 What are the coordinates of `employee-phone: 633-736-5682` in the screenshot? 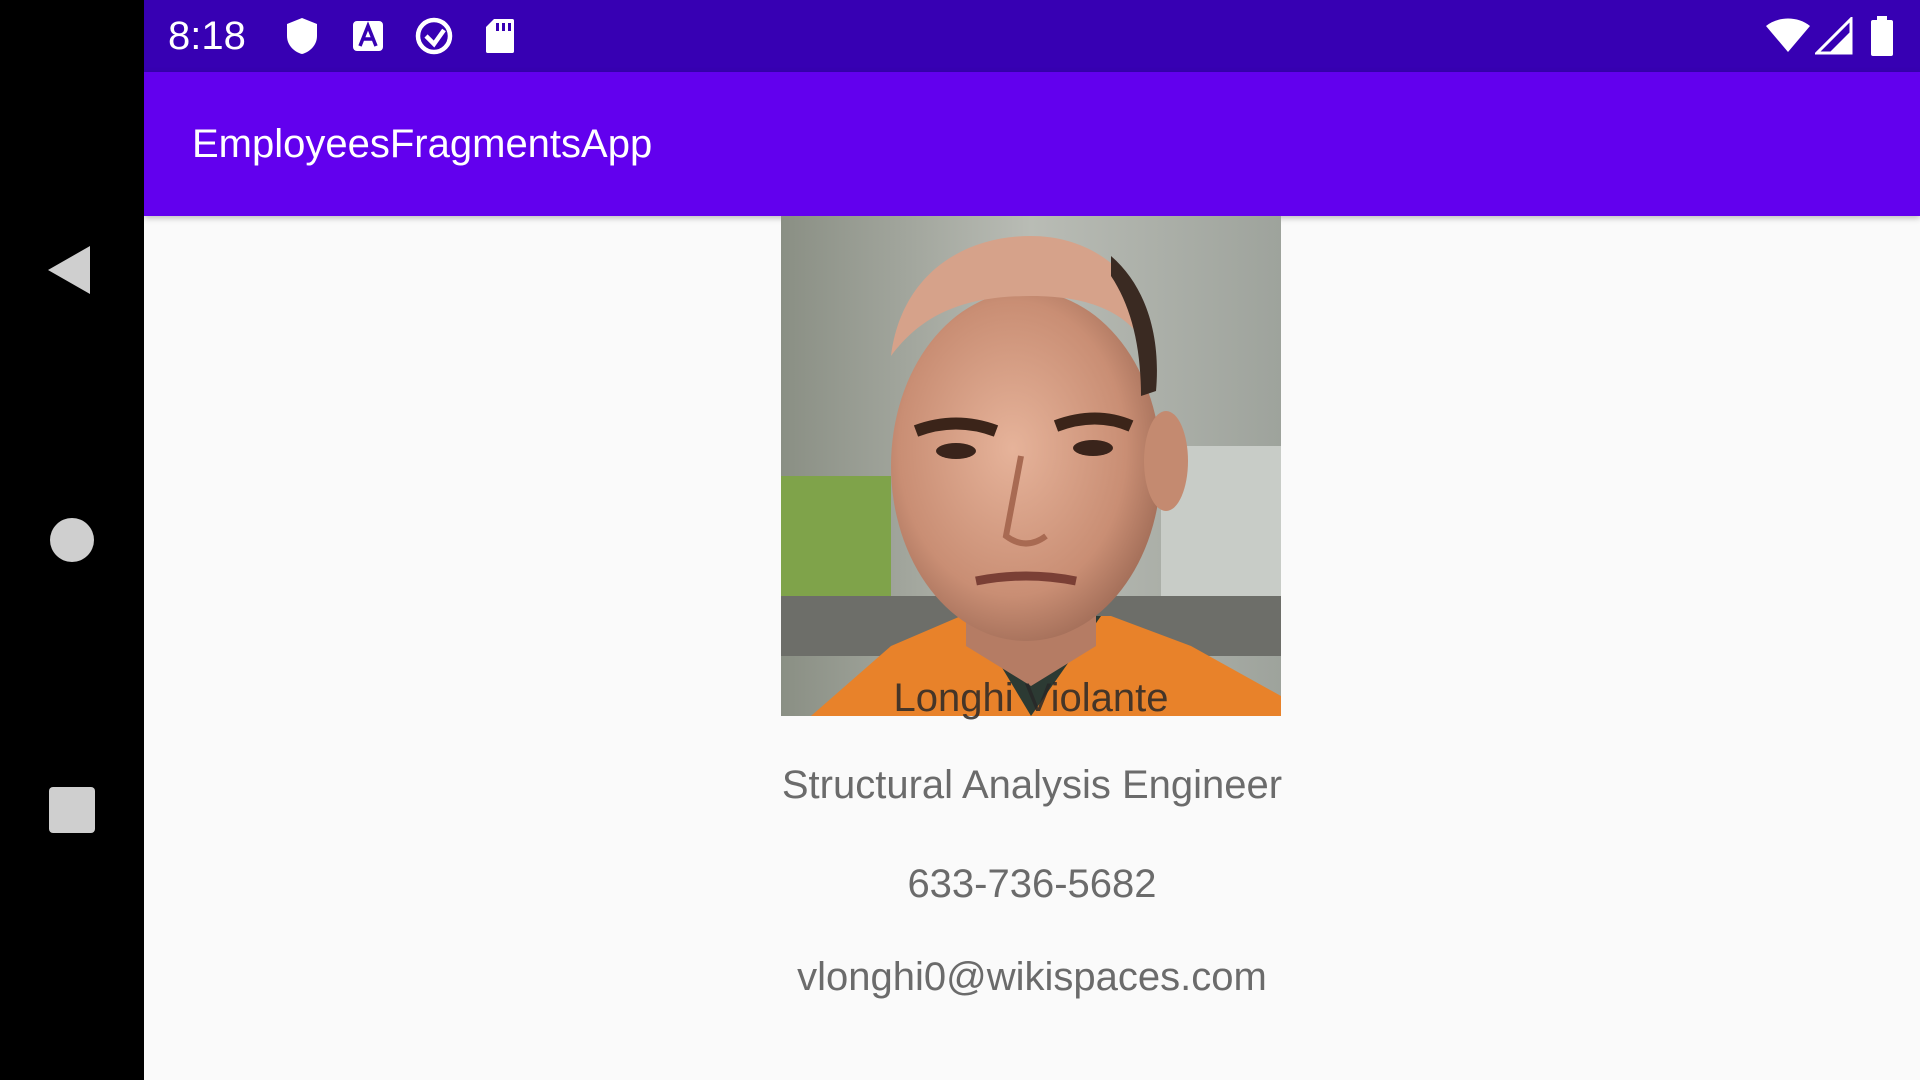 It's located at (1032, 884).